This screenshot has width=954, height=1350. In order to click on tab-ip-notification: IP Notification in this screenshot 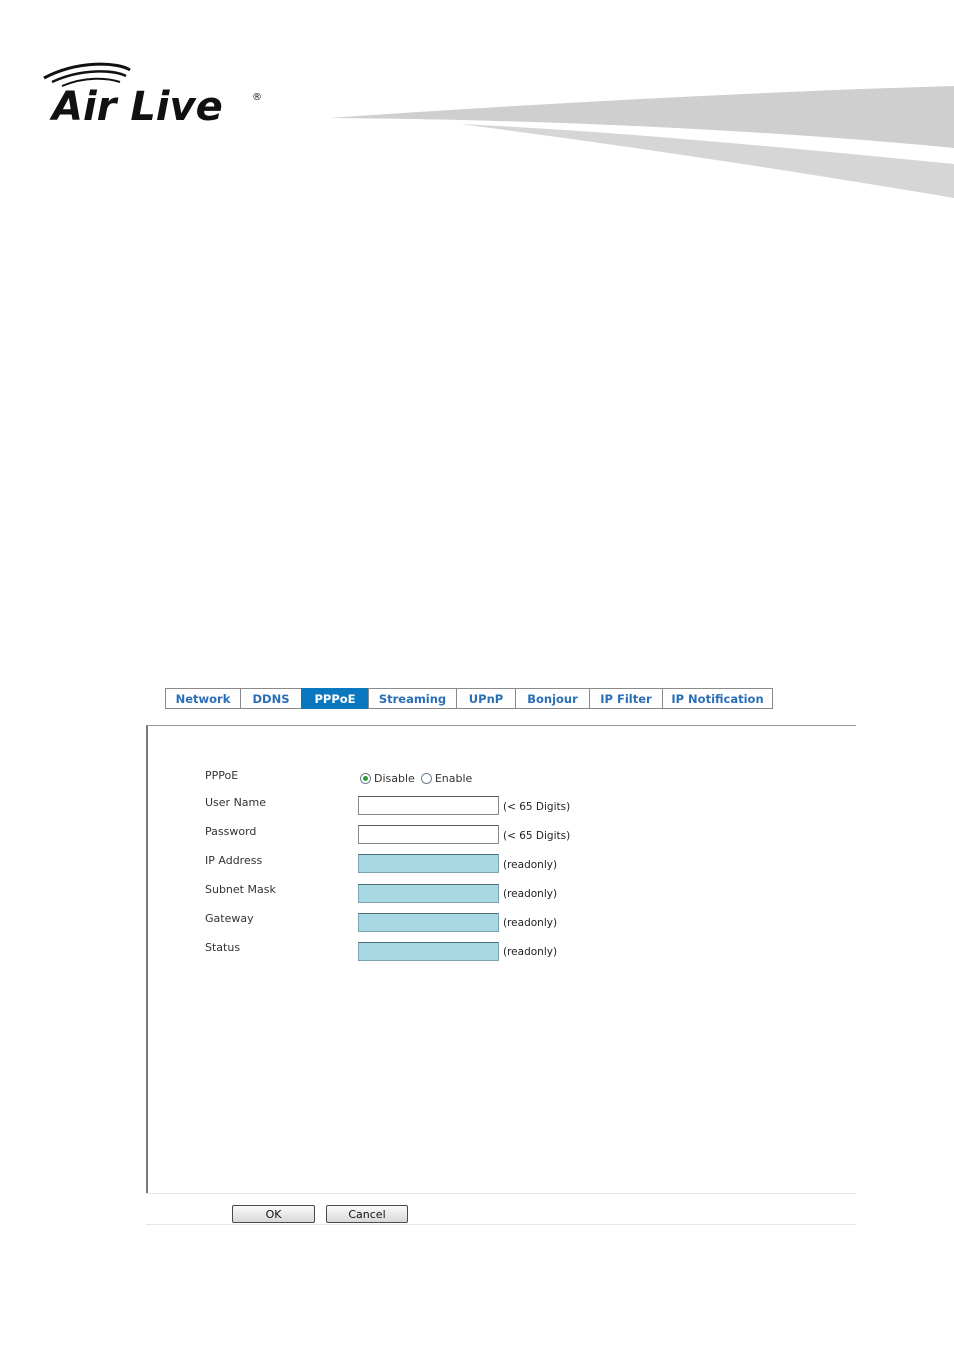, I will do `click(717, 698)`.